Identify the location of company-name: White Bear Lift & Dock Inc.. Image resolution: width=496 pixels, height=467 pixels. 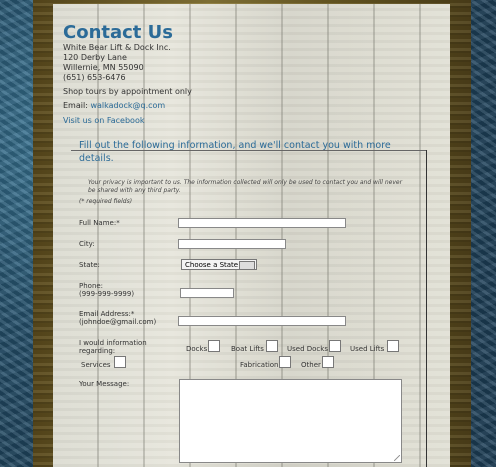
(117, 47).